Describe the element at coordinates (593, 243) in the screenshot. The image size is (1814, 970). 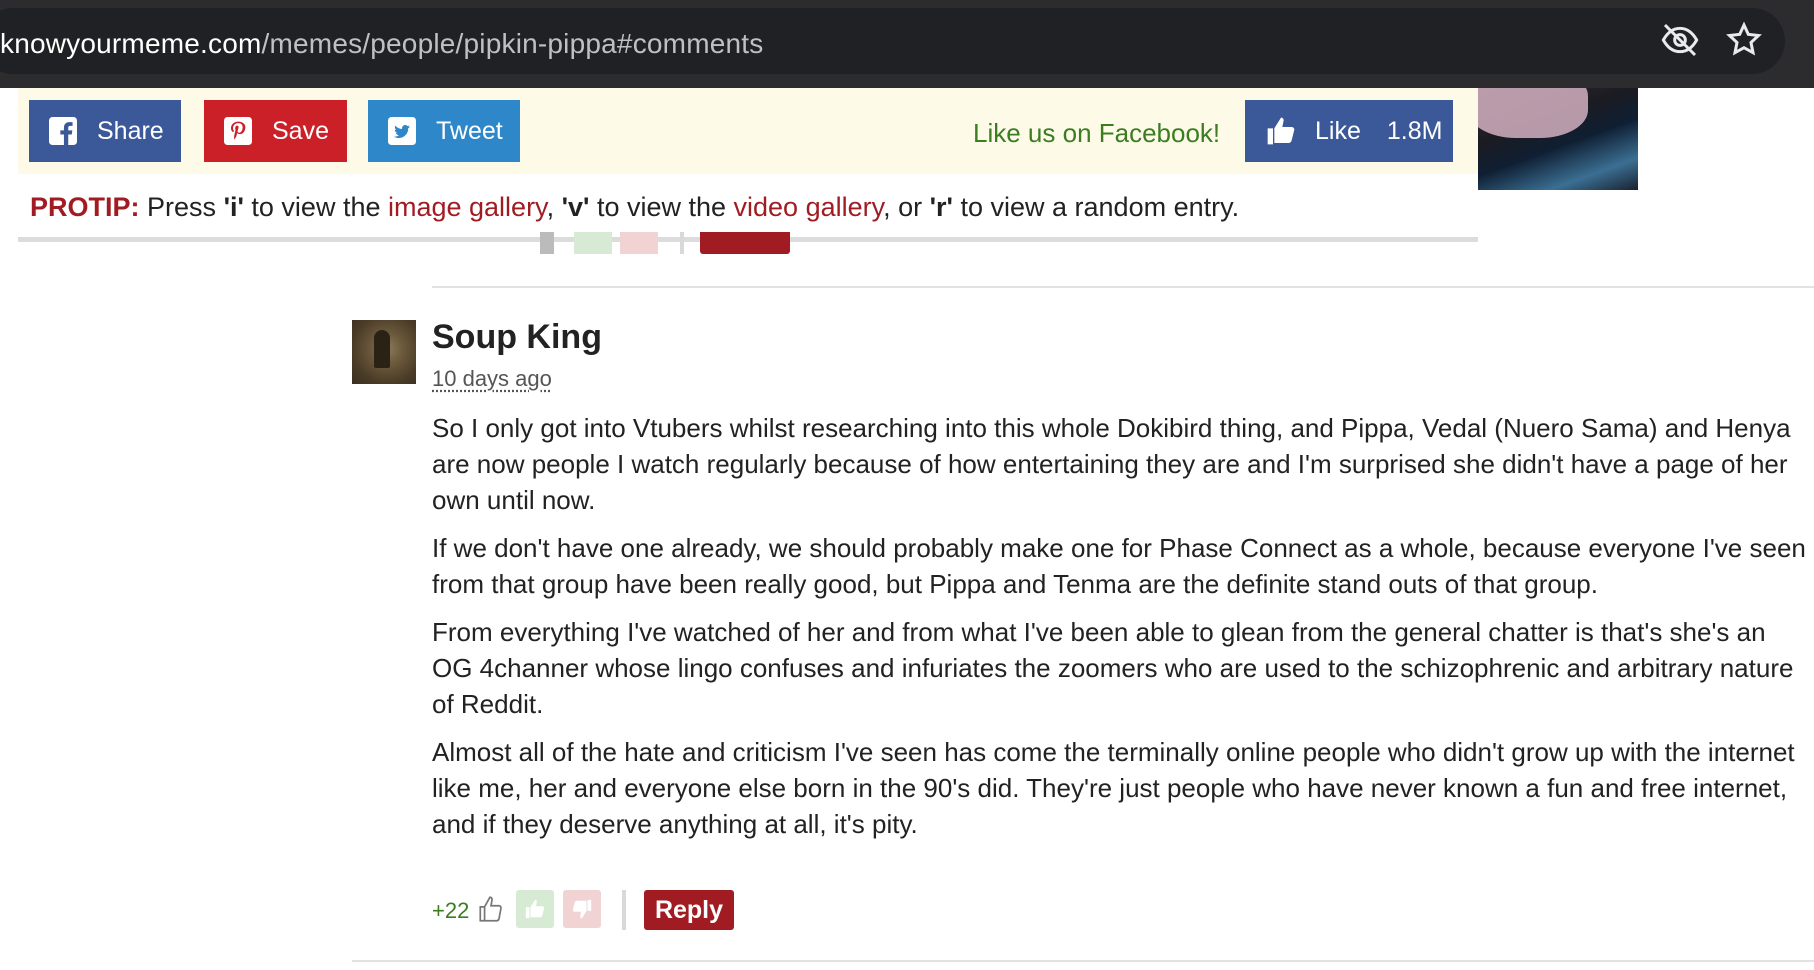
I see `previous-upvote-button` at that location.